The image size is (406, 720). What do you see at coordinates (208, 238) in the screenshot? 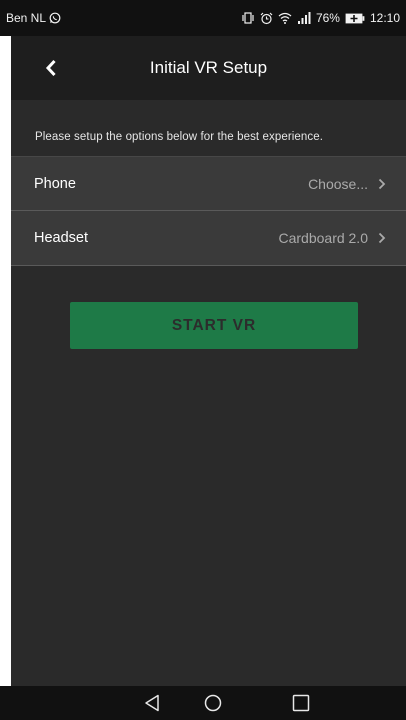
I see `option-row-headset: Headset Cardboard 2.0` at bounding box center [208, 238].